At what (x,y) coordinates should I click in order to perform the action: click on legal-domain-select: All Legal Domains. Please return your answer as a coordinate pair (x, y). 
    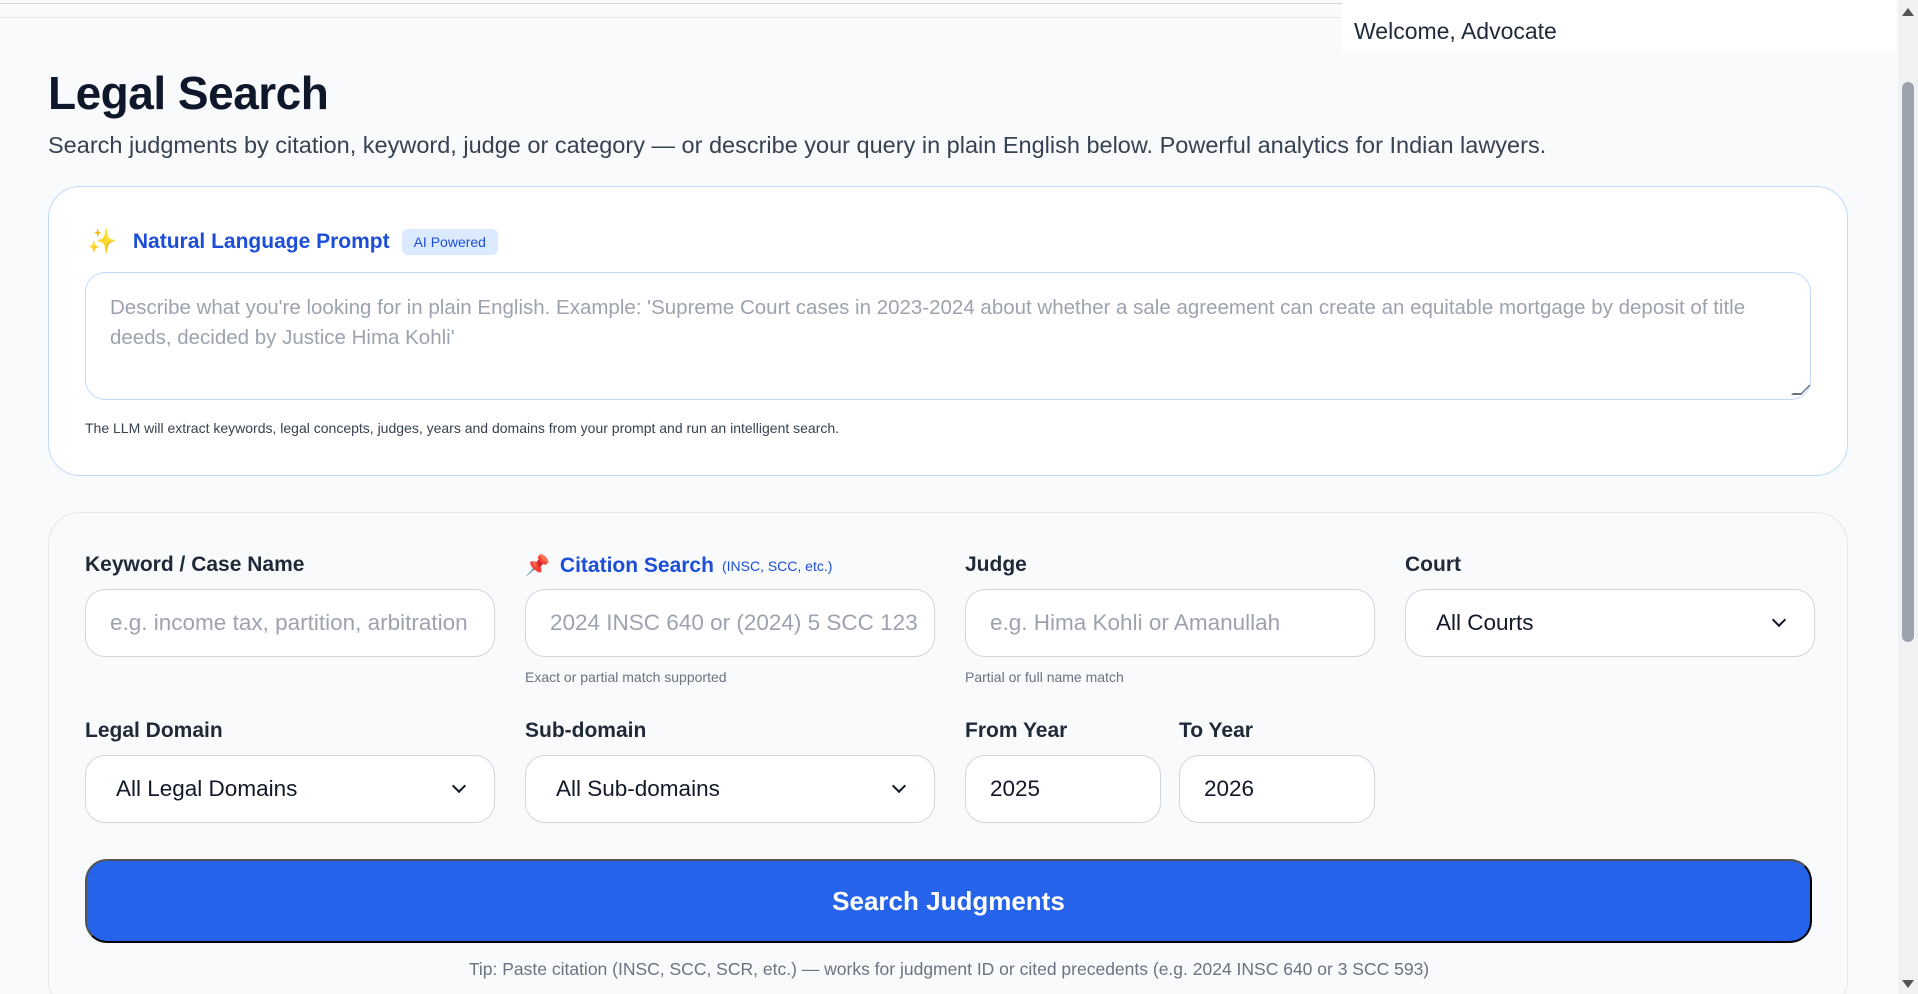
    Looking at the image, I should click on (290, 789).